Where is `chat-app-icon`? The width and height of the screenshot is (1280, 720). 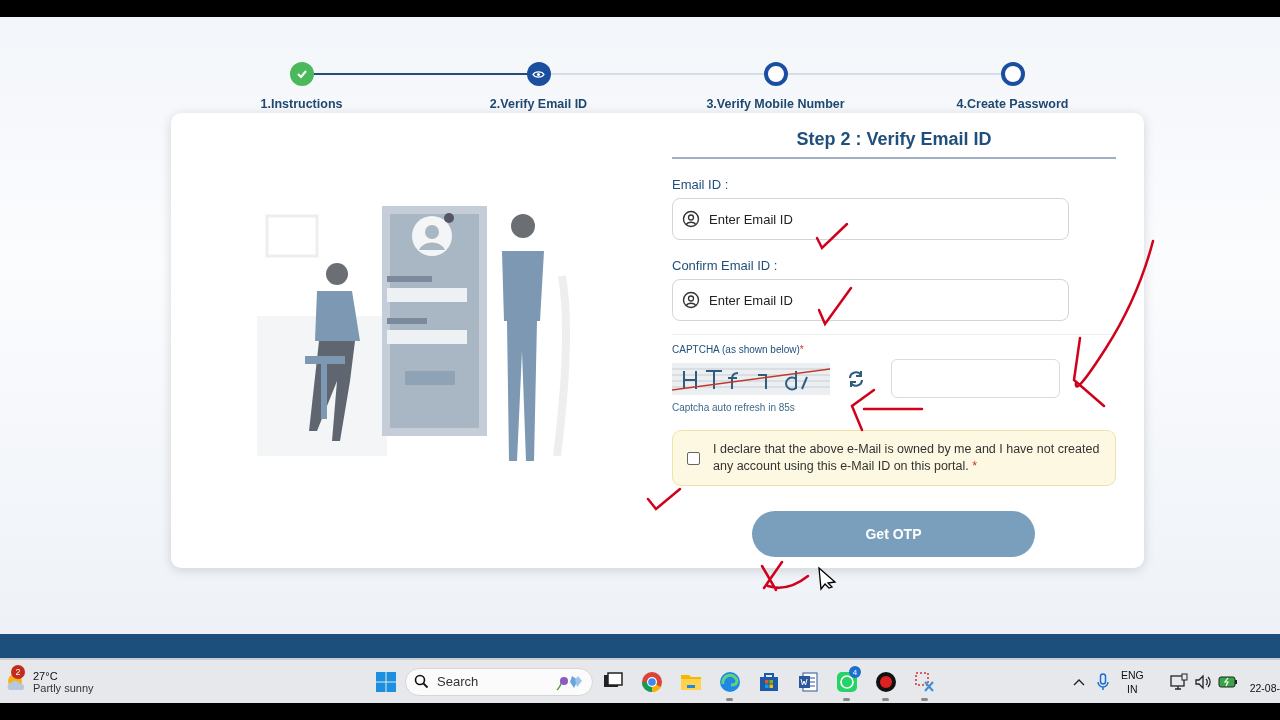 chat-app-icon is located at coordinates (846, 681).